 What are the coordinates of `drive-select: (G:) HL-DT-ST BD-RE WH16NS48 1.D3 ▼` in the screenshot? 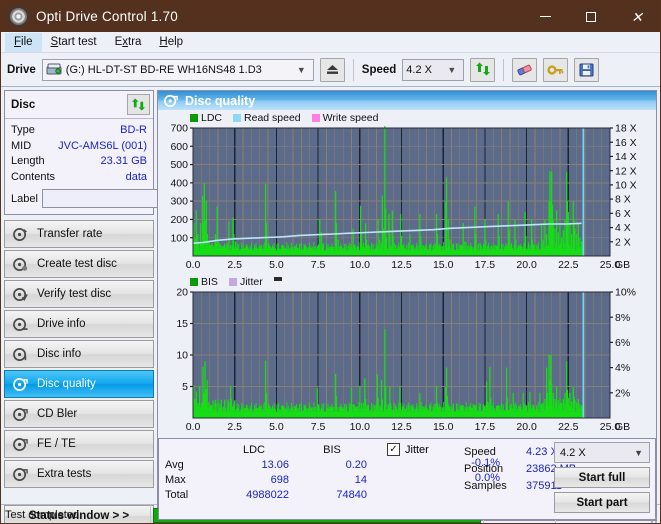 It's located at (177, 69).